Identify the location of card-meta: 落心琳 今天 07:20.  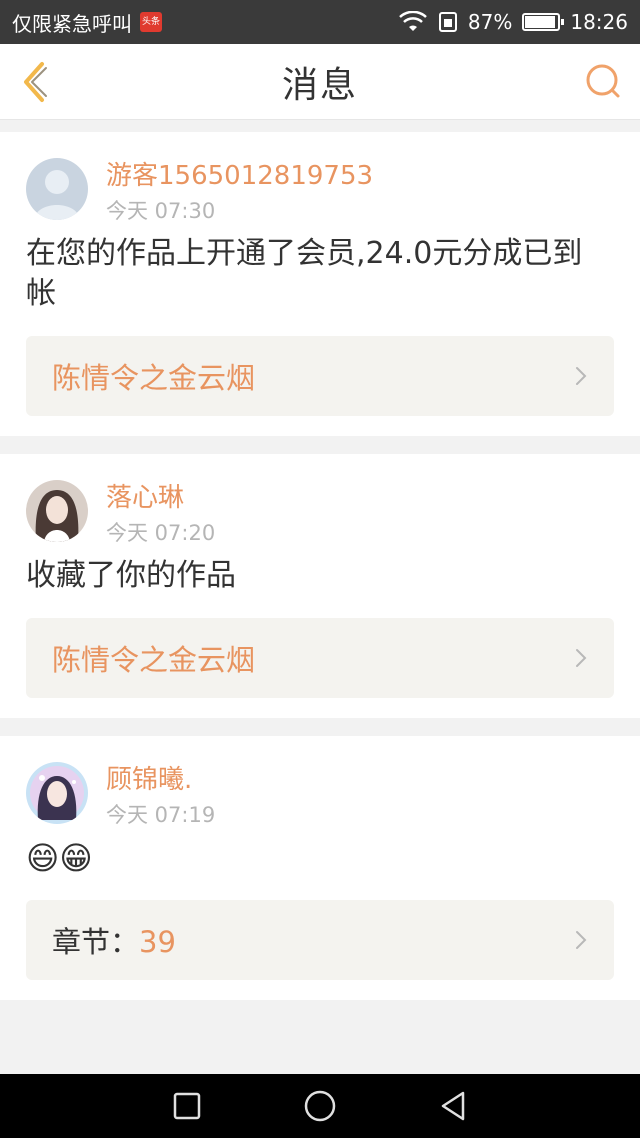
(160, 514).